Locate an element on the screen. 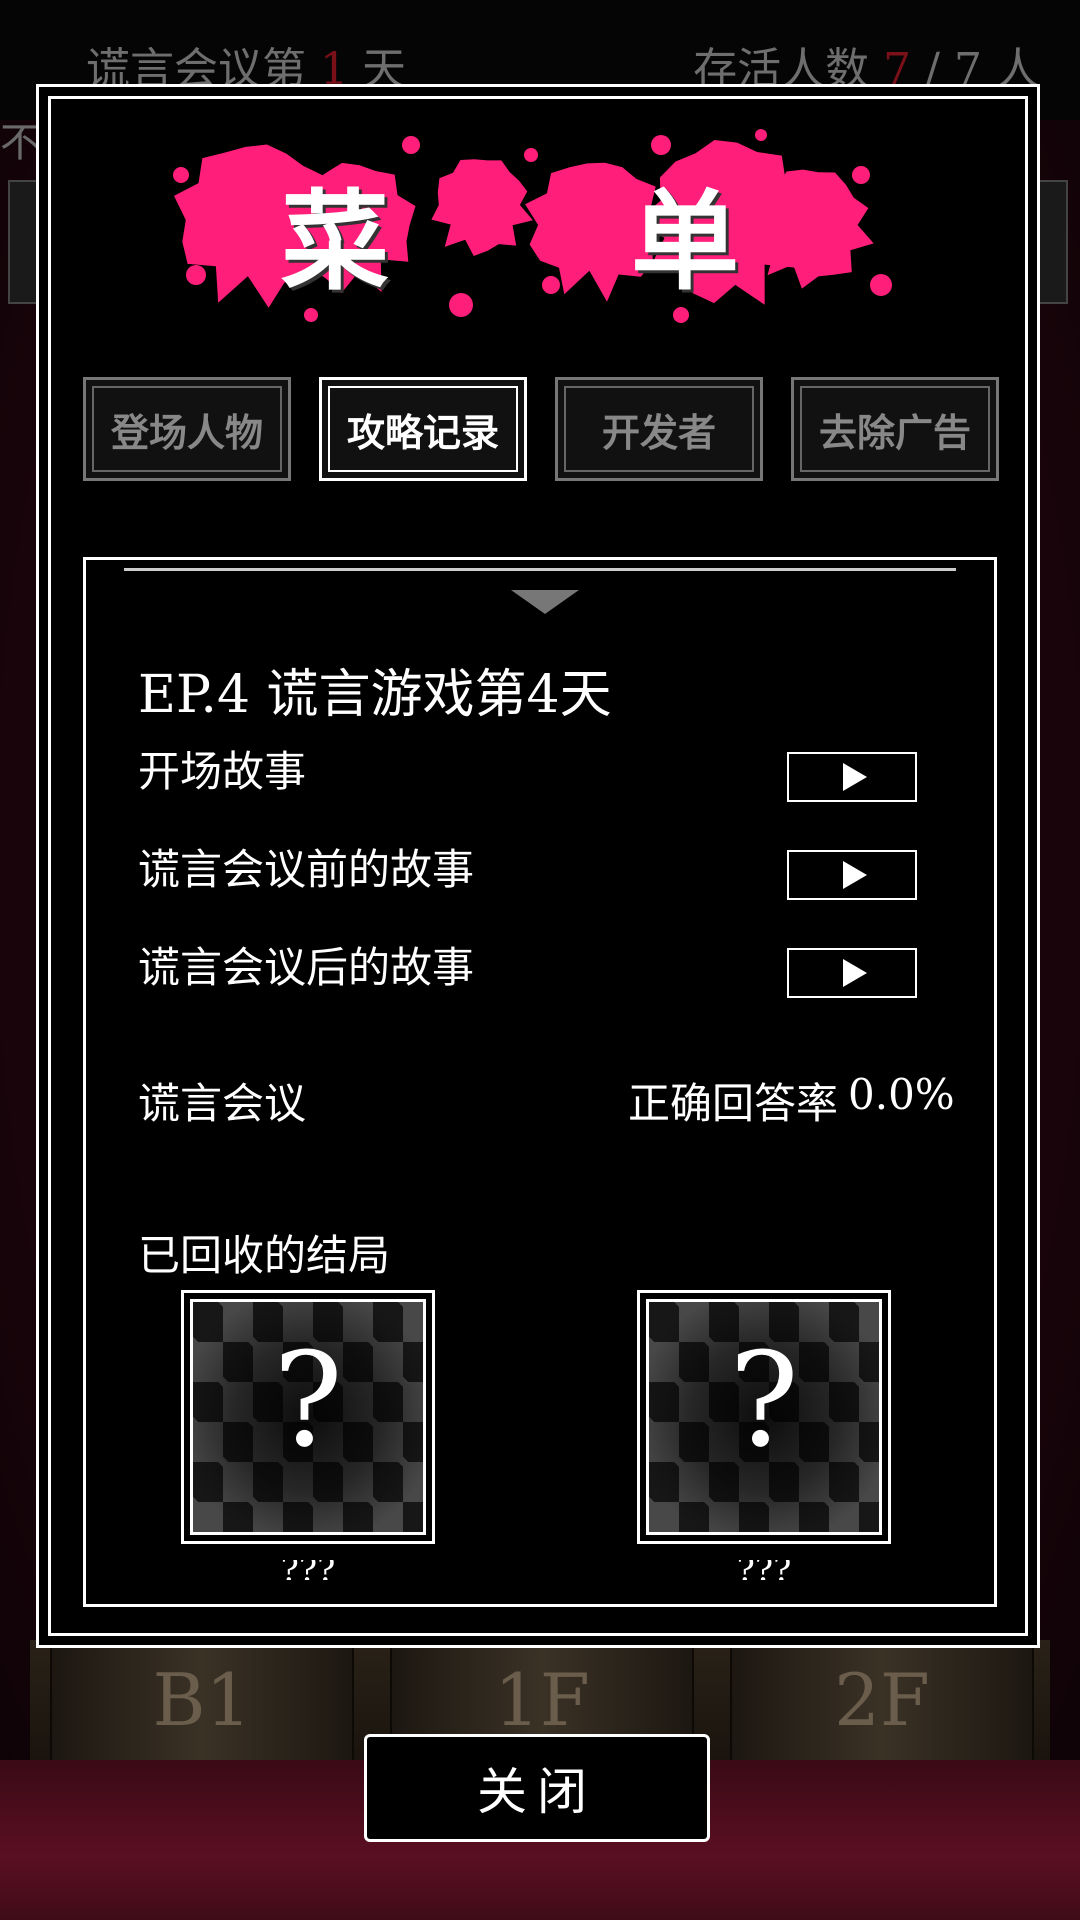  tab-remove-ads: 去除广告 is located at coordinates (895, 429).